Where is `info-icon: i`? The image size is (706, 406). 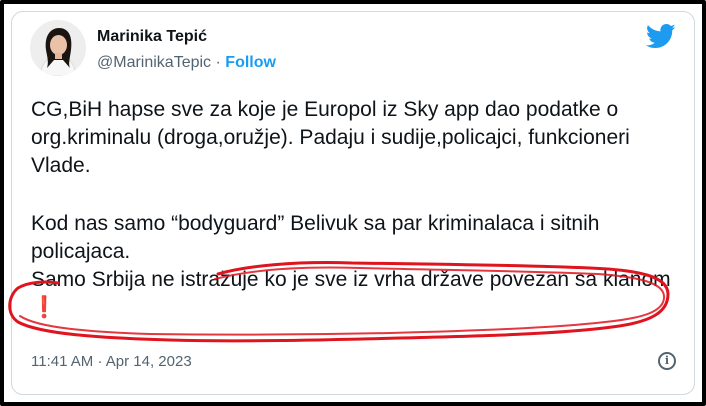 info-icon: i is located at coordinates (667, 361).